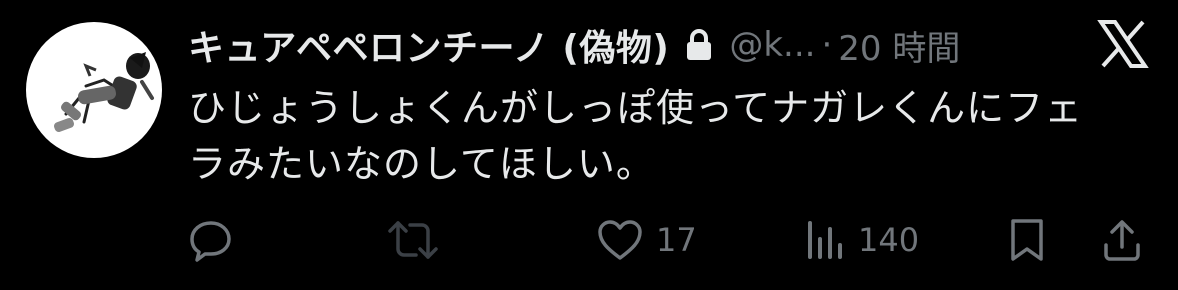  Describe the element at coordinates (899, 45) in the screenshot. I see `timestamp: 20 時間` at that location.